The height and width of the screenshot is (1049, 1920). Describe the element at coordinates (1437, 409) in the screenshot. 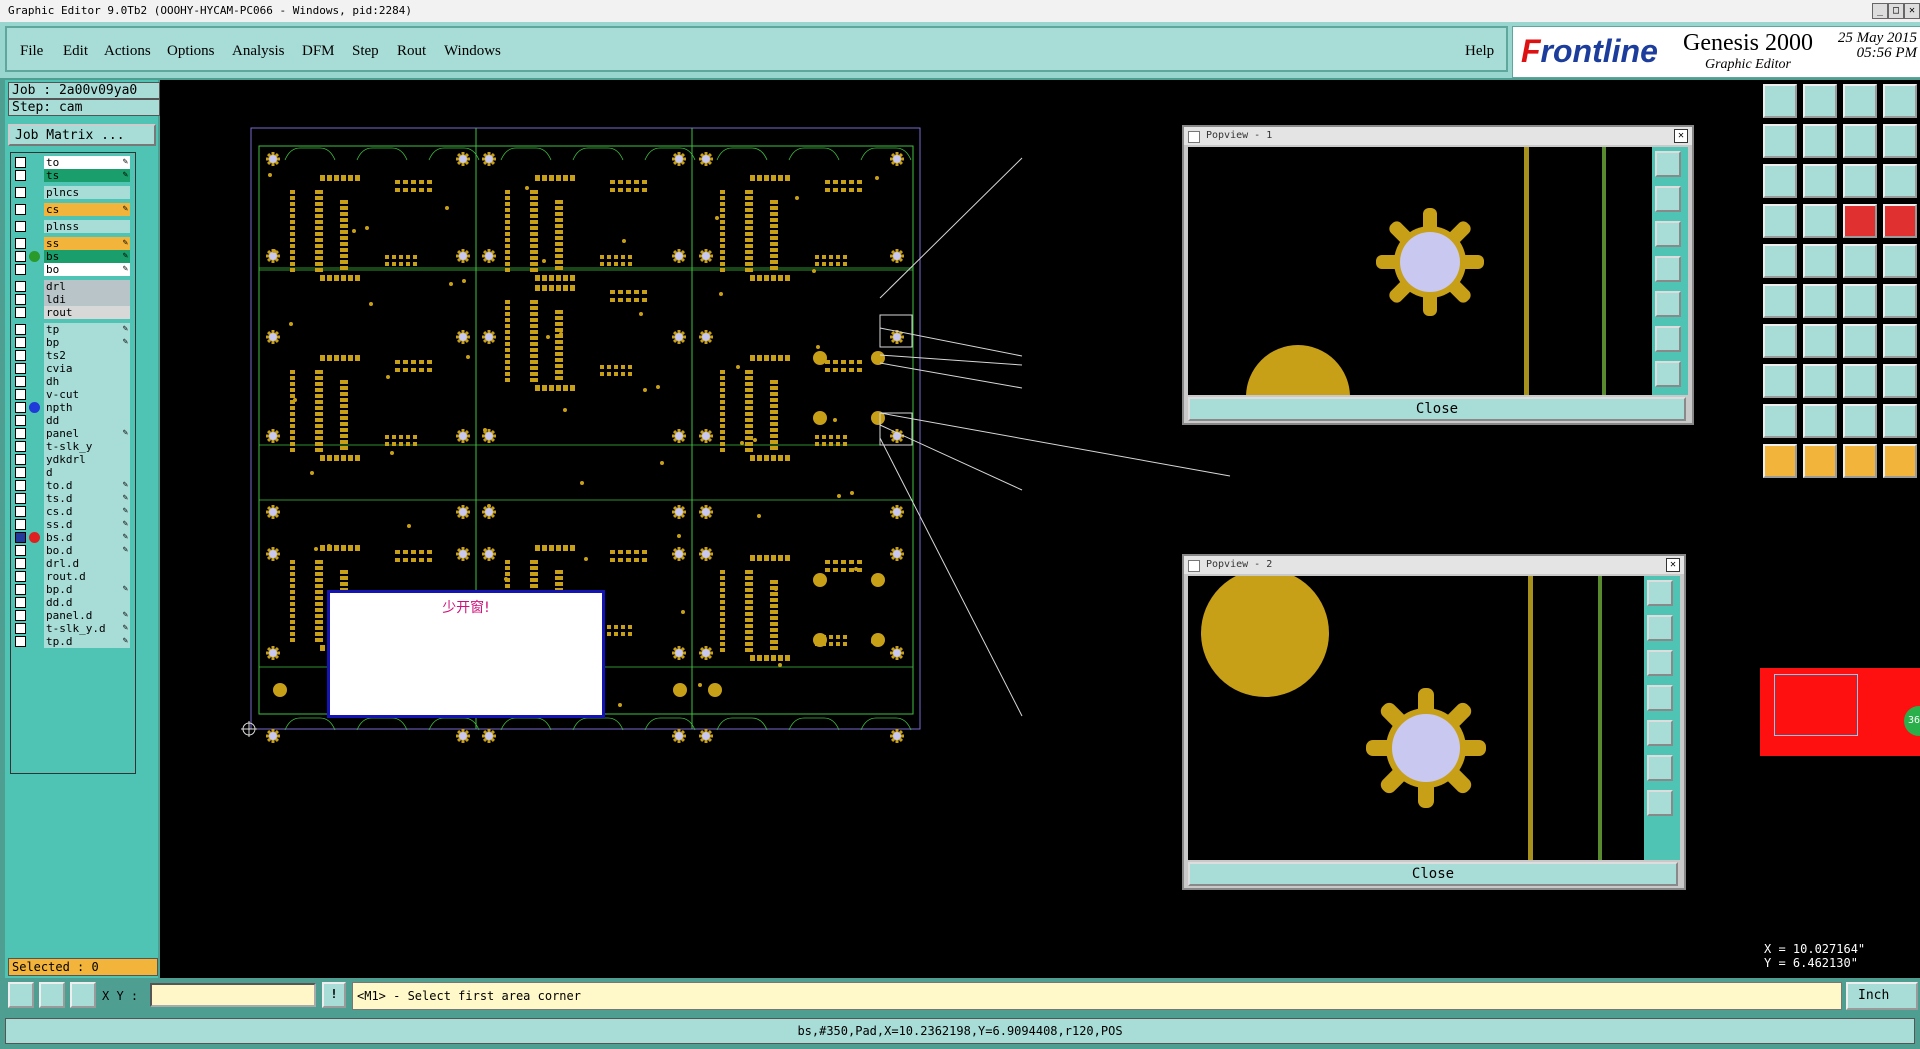

I see `popview-1-close-button: Close` at that location.